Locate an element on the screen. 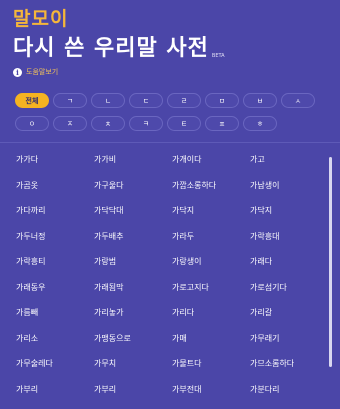 The height and width of the screenshot is (409, 340). help-link-label: 도움말보기 is located at coordinates (42, 72).